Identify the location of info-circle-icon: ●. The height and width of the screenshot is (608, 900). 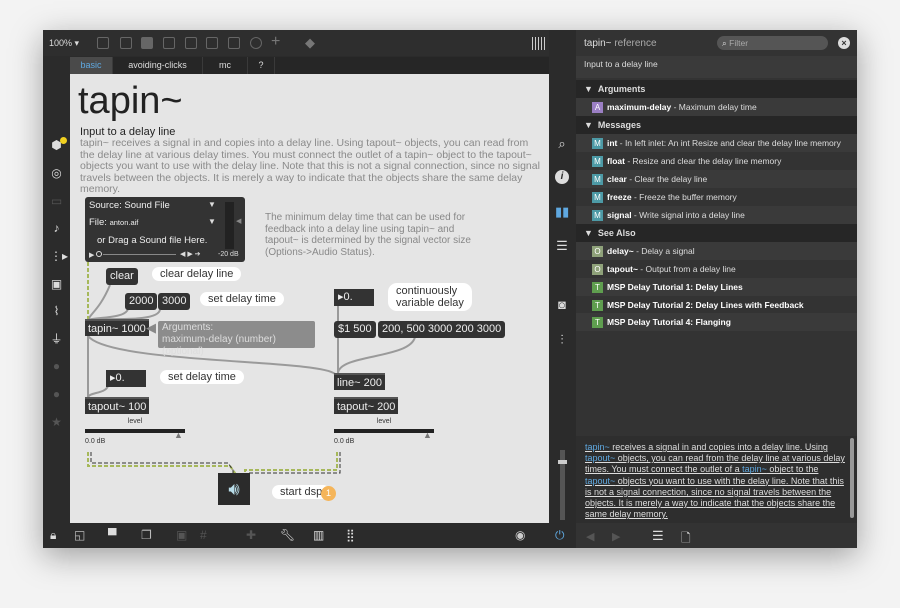
(56, 394).